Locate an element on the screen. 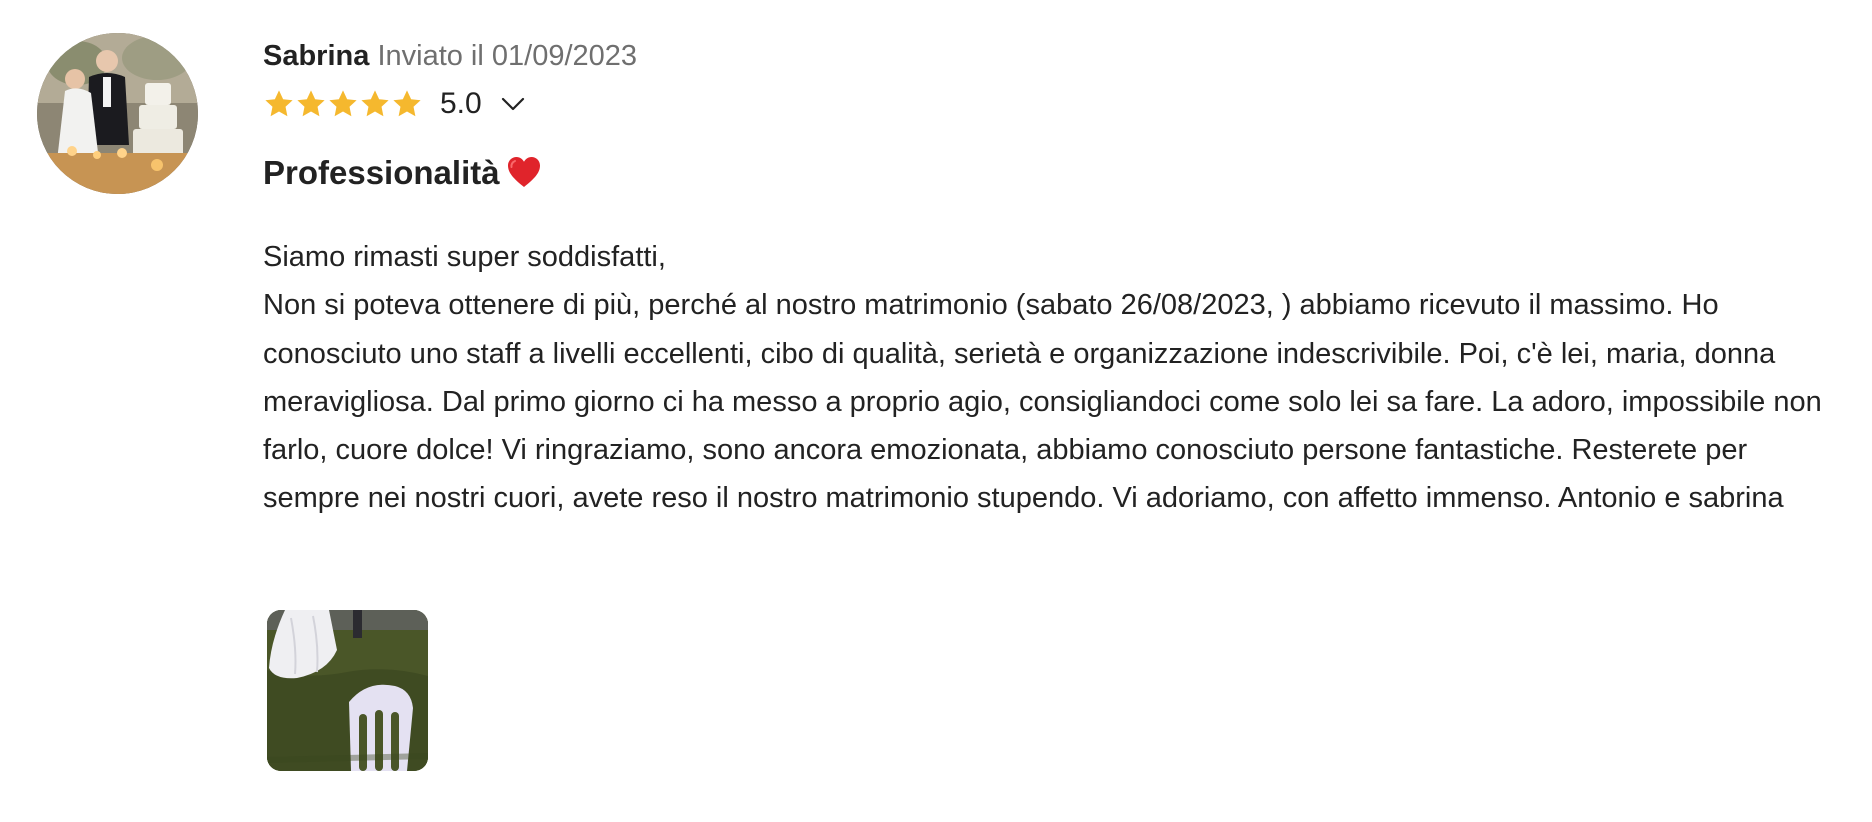 This screenshot has width=1872, height=822. chevron-down-icon is located at coordinates (513, 104).